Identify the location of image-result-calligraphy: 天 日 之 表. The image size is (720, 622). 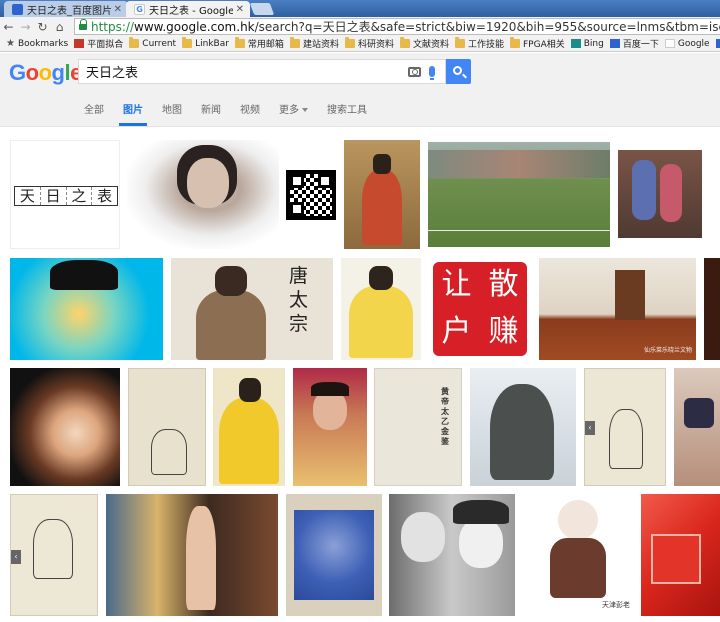
(65, 194).